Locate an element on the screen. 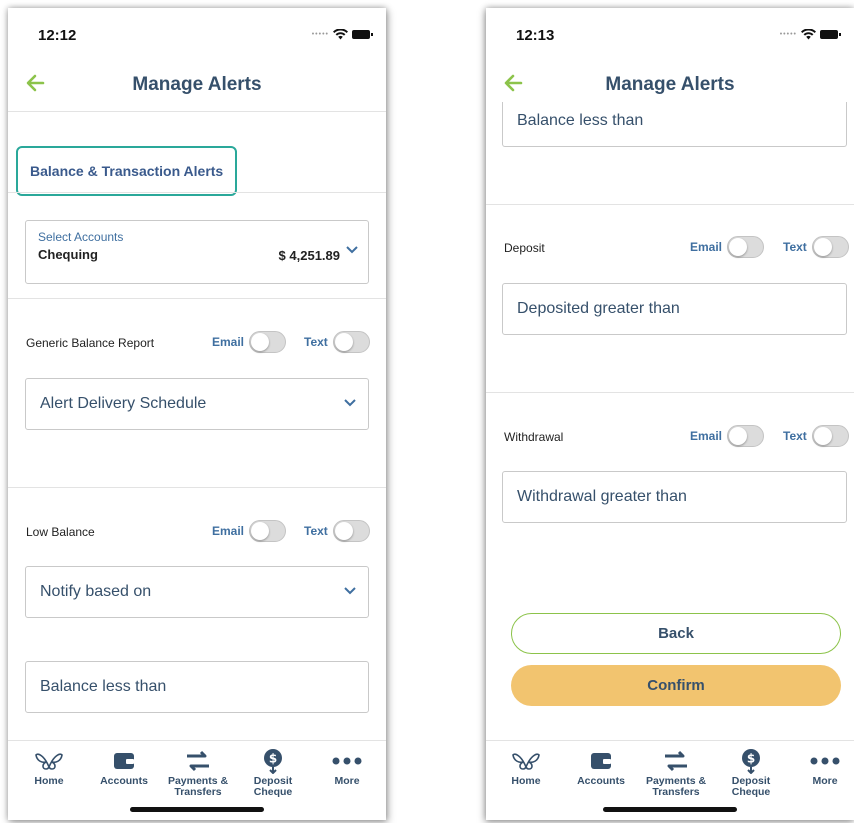  deposited-greater-than-input: Deposited greater than is located at coordinates (674, 309).